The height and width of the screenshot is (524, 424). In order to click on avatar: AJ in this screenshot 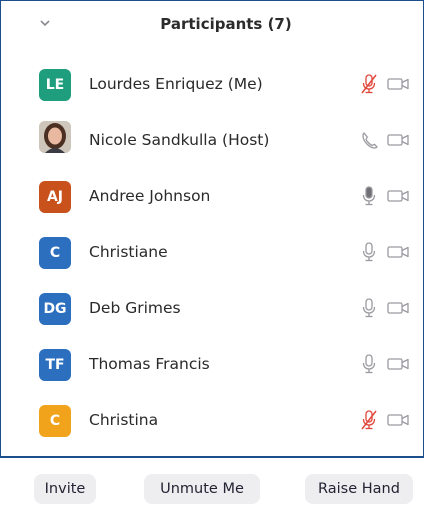, I will do `click(55, 197)`.